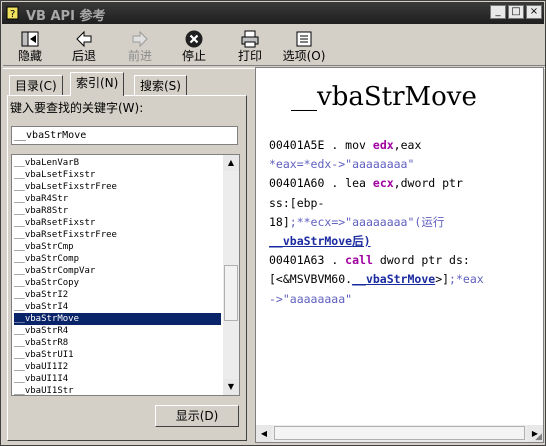 The width and height of the screenshot is (546, 446). Describe the element at coordinates (44, 247) in the screenshot. I see `index-list-item: __vbaStrCmp` at that location.